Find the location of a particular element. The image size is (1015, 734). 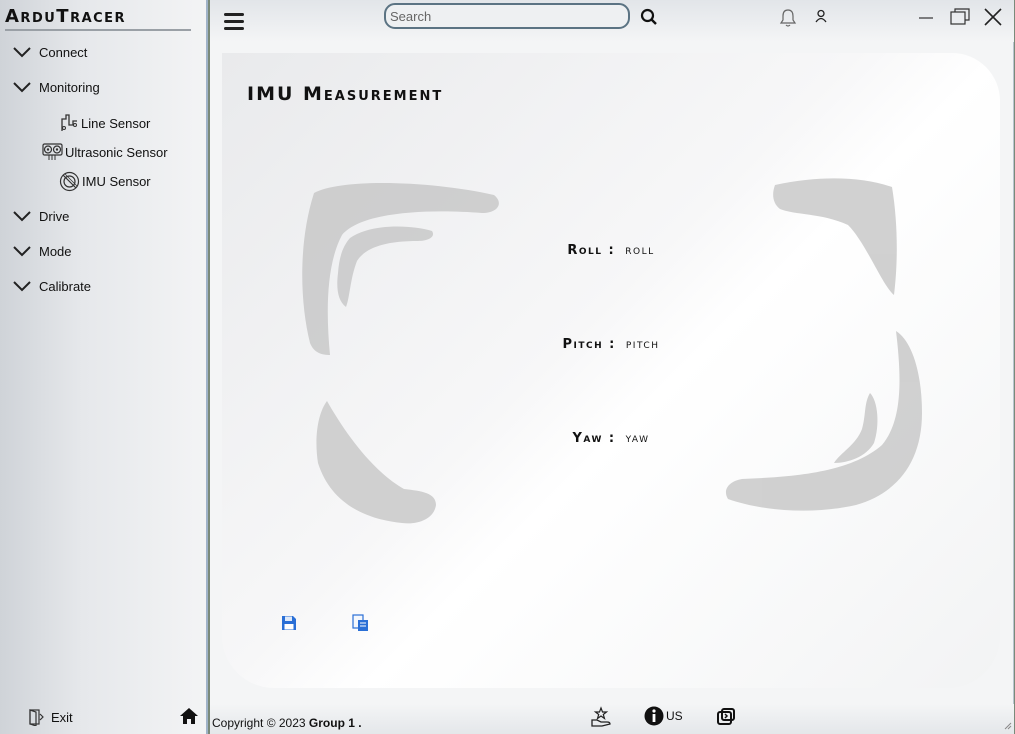

sidebar-item-label: Calibrate is located at coordinates (65, 286).